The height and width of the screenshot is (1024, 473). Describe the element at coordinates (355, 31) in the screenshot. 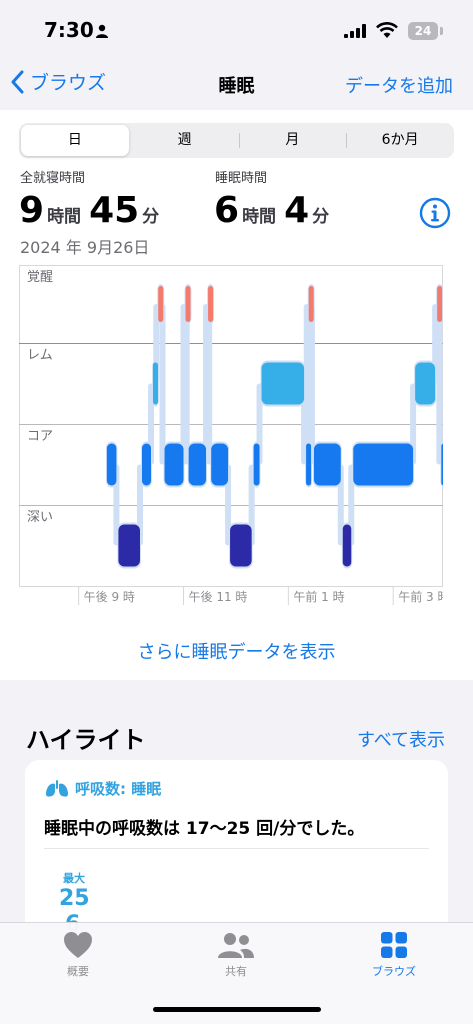

I see `signal-icon` at that location.